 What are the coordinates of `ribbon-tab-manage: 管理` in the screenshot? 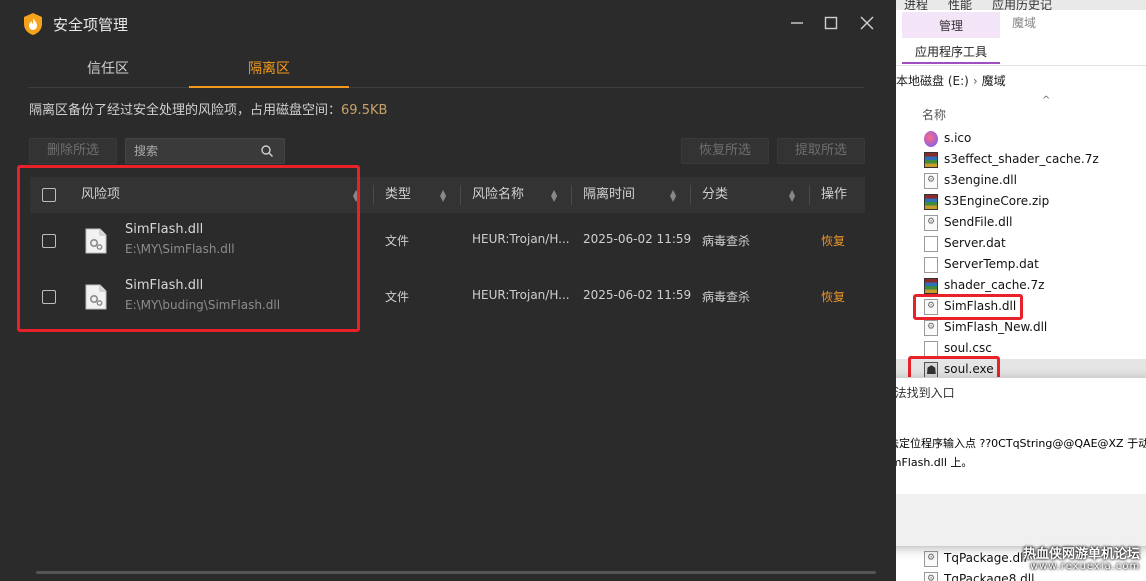 It's located at (951, 25).